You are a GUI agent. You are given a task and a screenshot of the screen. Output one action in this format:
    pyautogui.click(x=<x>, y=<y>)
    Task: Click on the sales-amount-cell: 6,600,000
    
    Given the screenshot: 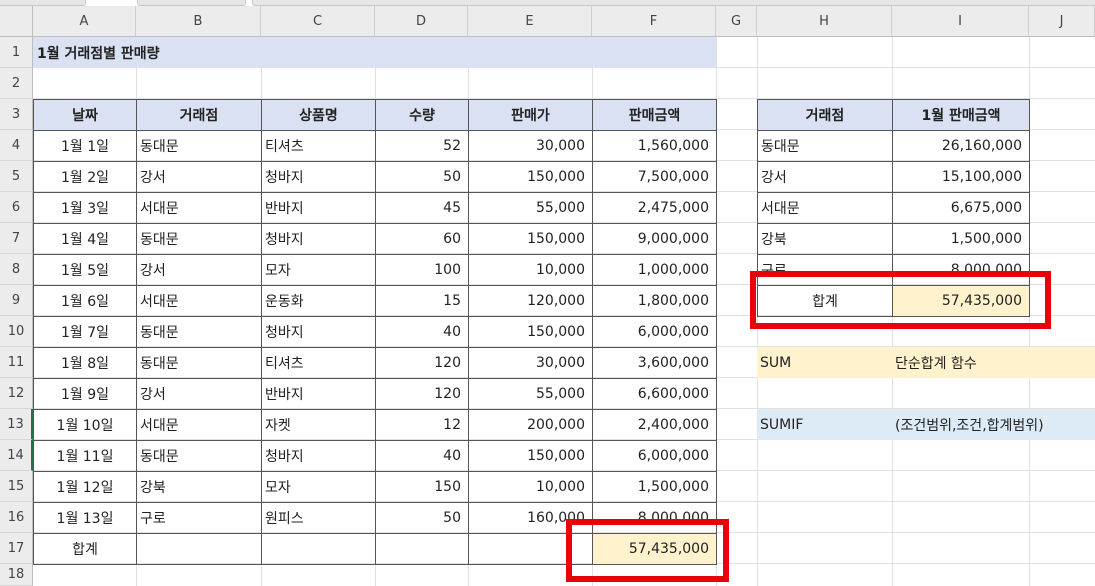 What is the action you would take?
    pyautogui.click(x=654, y=394)
    